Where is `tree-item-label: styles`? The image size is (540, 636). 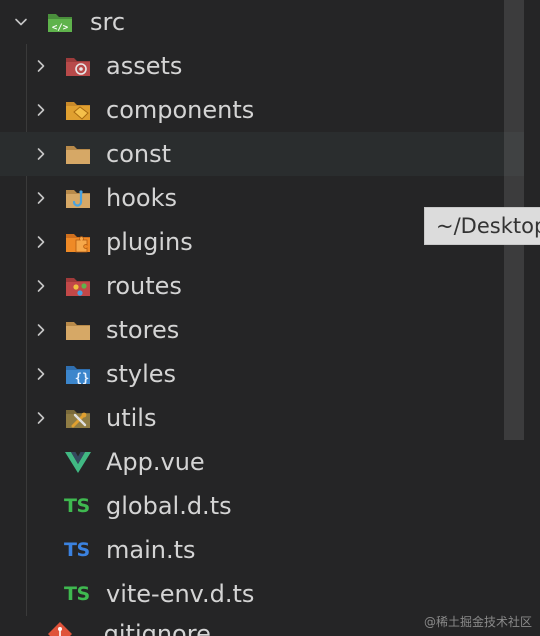
tree-item-label: styles is located at coordinates (141, 374).